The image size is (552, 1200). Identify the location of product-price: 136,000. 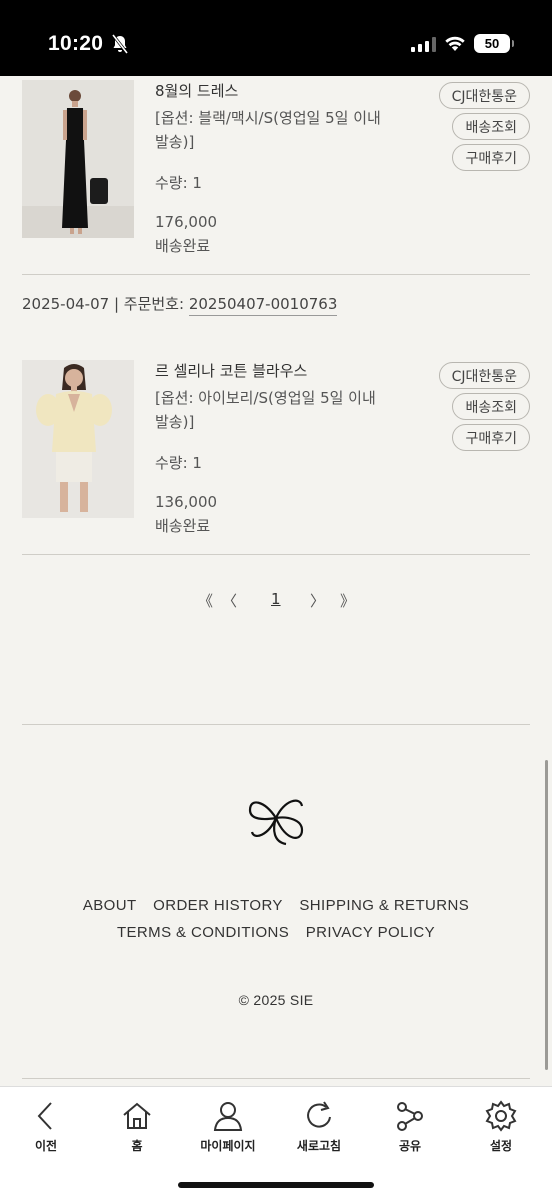
(186, 502).